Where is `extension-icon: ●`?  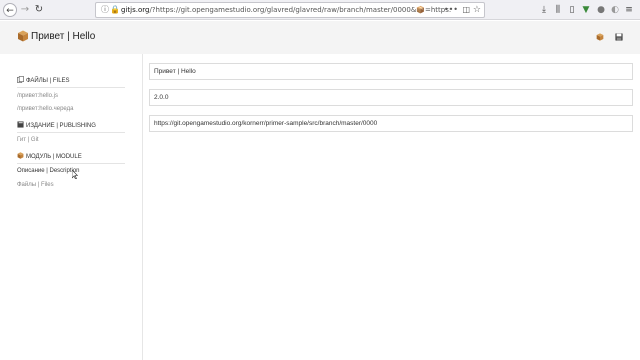
extension-icon: ● is located at coordinates (601, 10).